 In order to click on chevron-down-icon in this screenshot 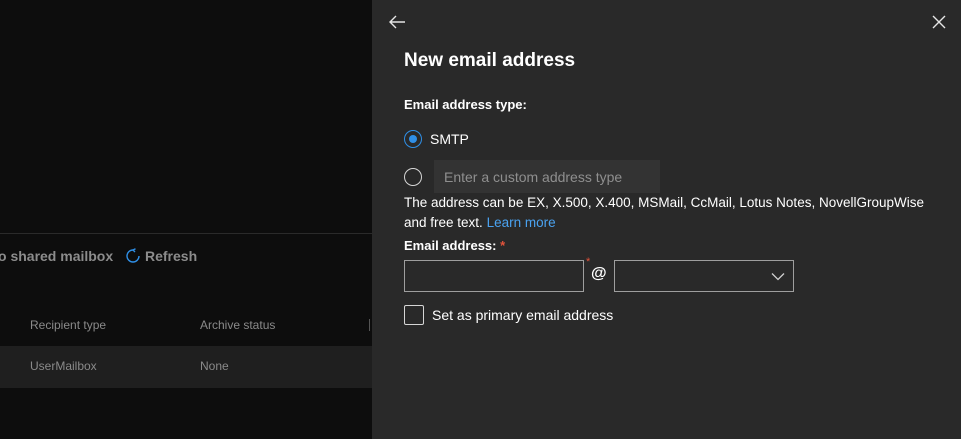, I will do `click(778, 277)`.